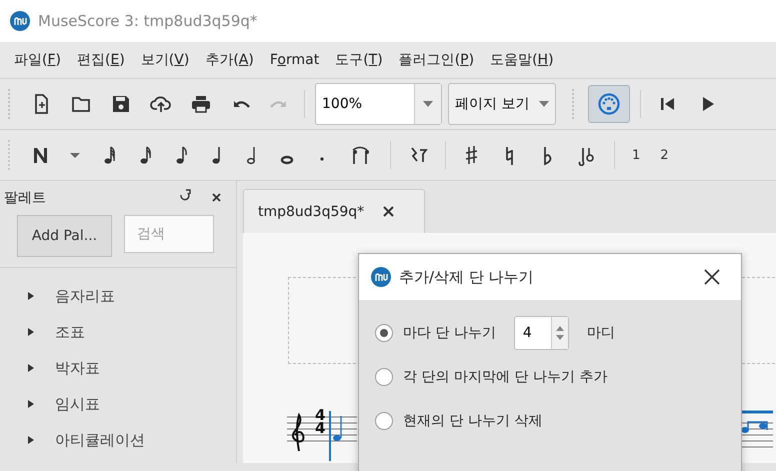 The height and width of the screenshot is (471, 776). I want to click on midi-connector-icon, so click(609, 104).